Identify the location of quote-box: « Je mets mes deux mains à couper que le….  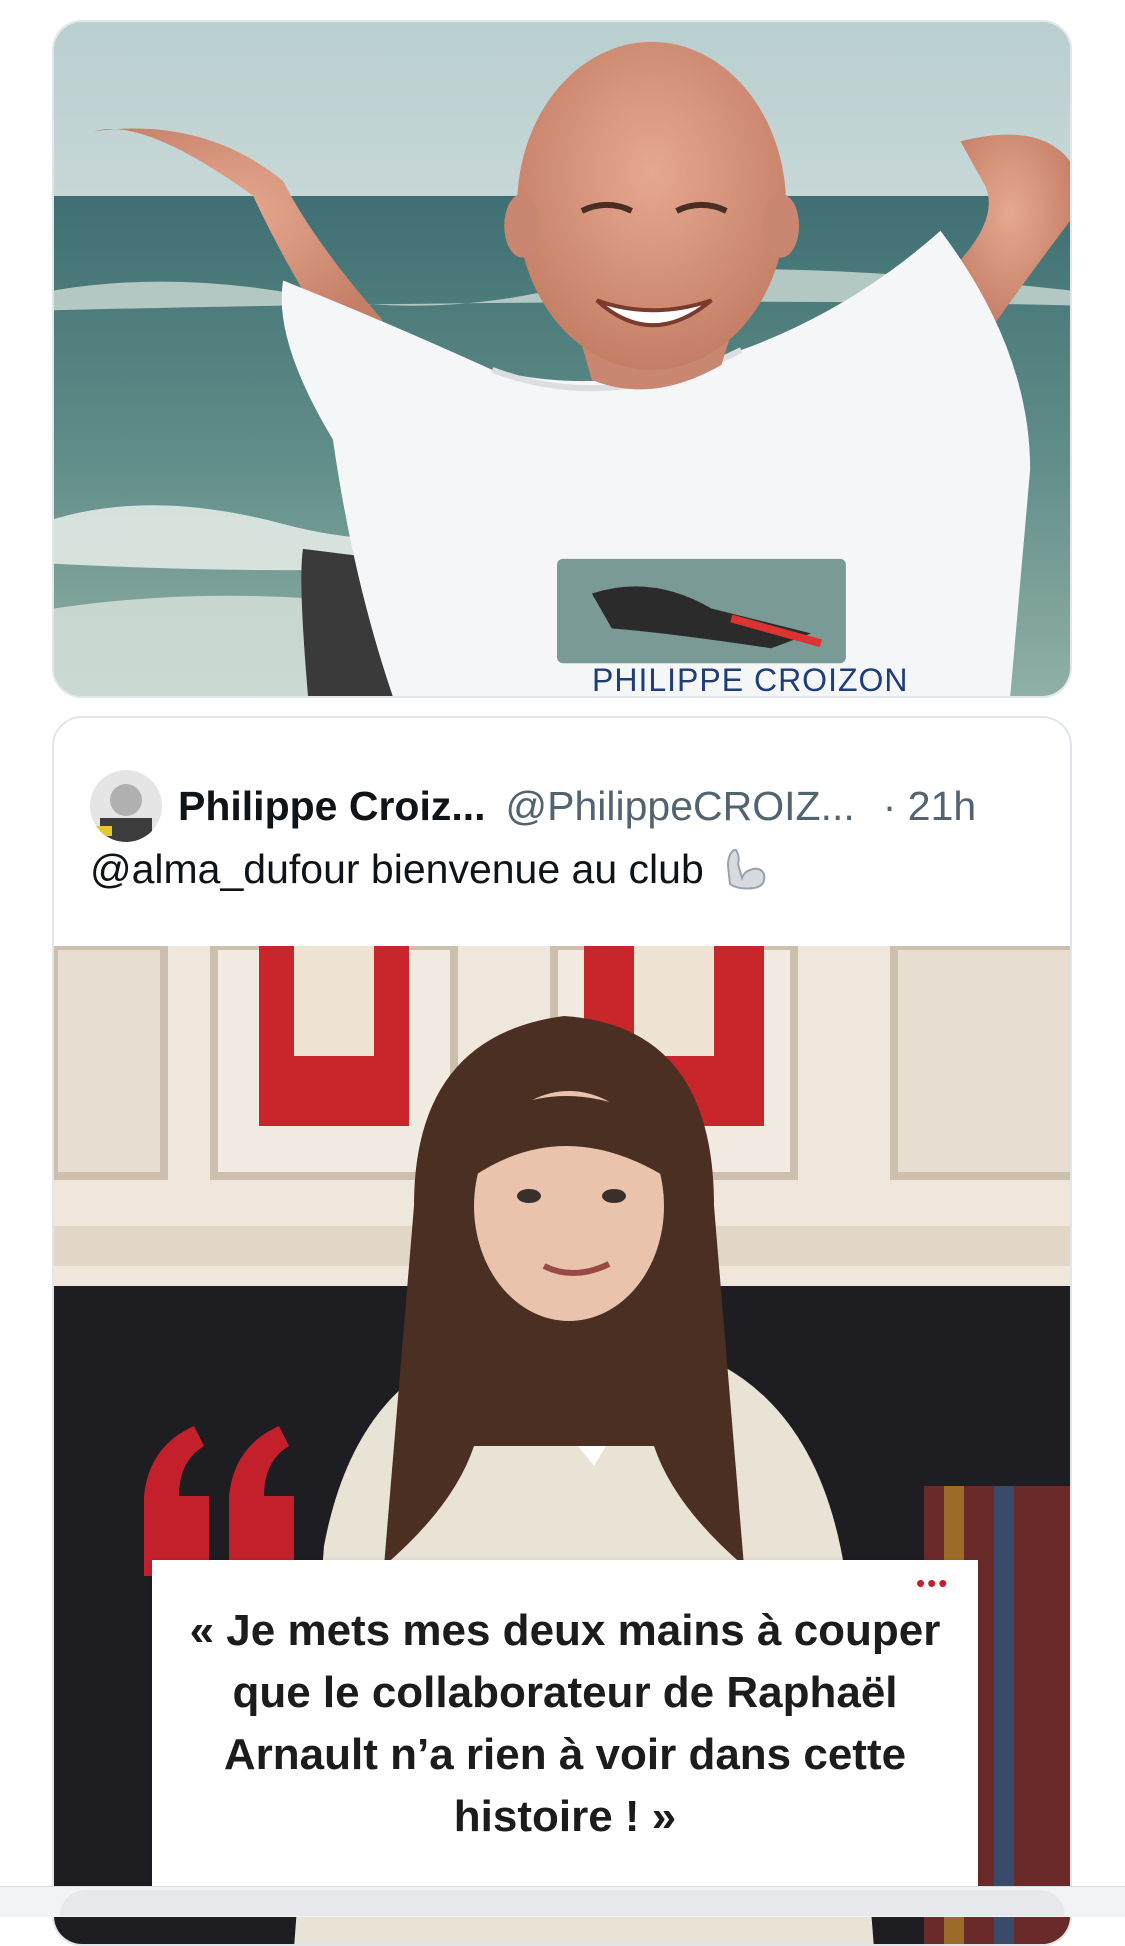
(565, 1725).